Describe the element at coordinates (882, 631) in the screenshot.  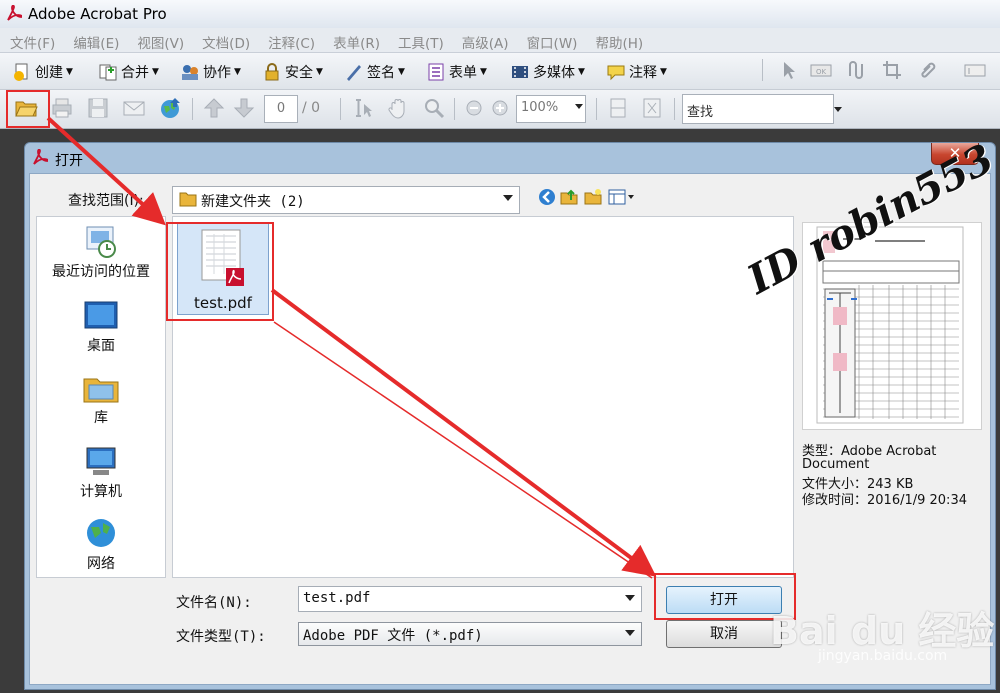
I see `watermark-baidu: Bai du 经验` at that location.